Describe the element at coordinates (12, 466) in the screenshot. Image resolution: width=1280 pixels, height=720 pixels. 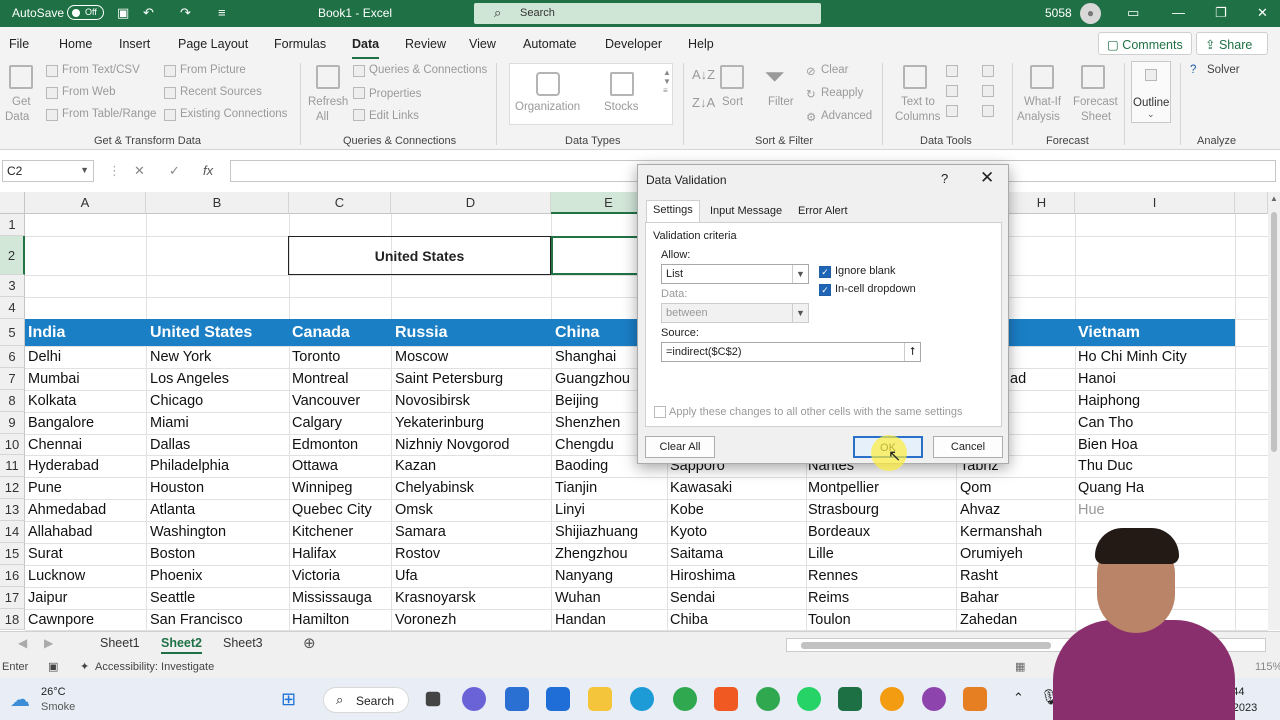
I see `row-header: 11` at that location.